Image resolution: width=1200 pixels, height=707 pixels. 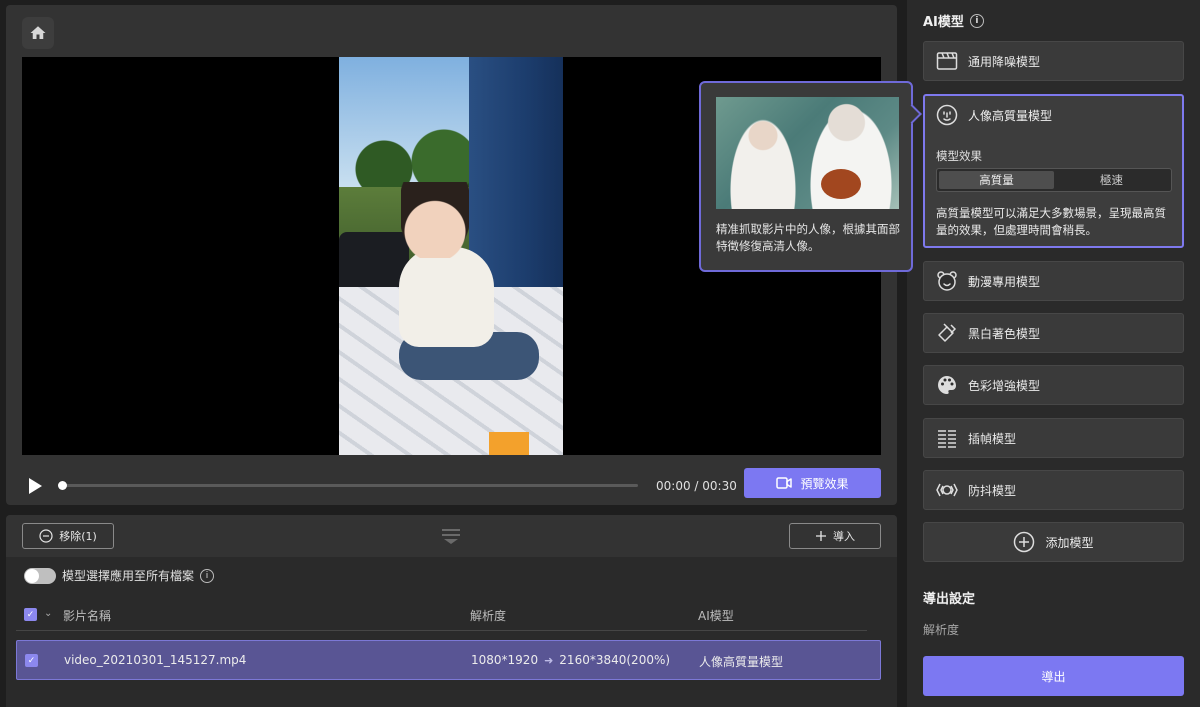 I want to click on model-label: 色彩增強模型, so click(x=1004, y=385).